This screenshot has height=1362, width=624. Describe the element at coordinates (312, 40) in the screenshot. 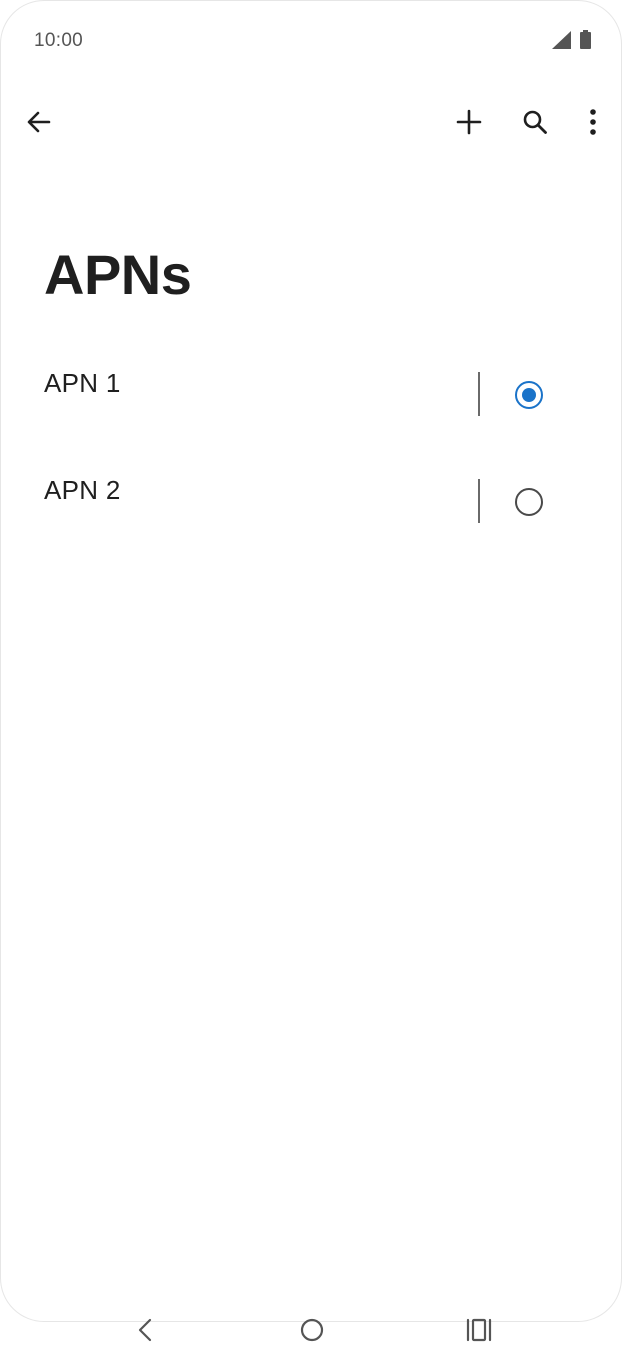

I see `status-bar: 10:00` at that location.